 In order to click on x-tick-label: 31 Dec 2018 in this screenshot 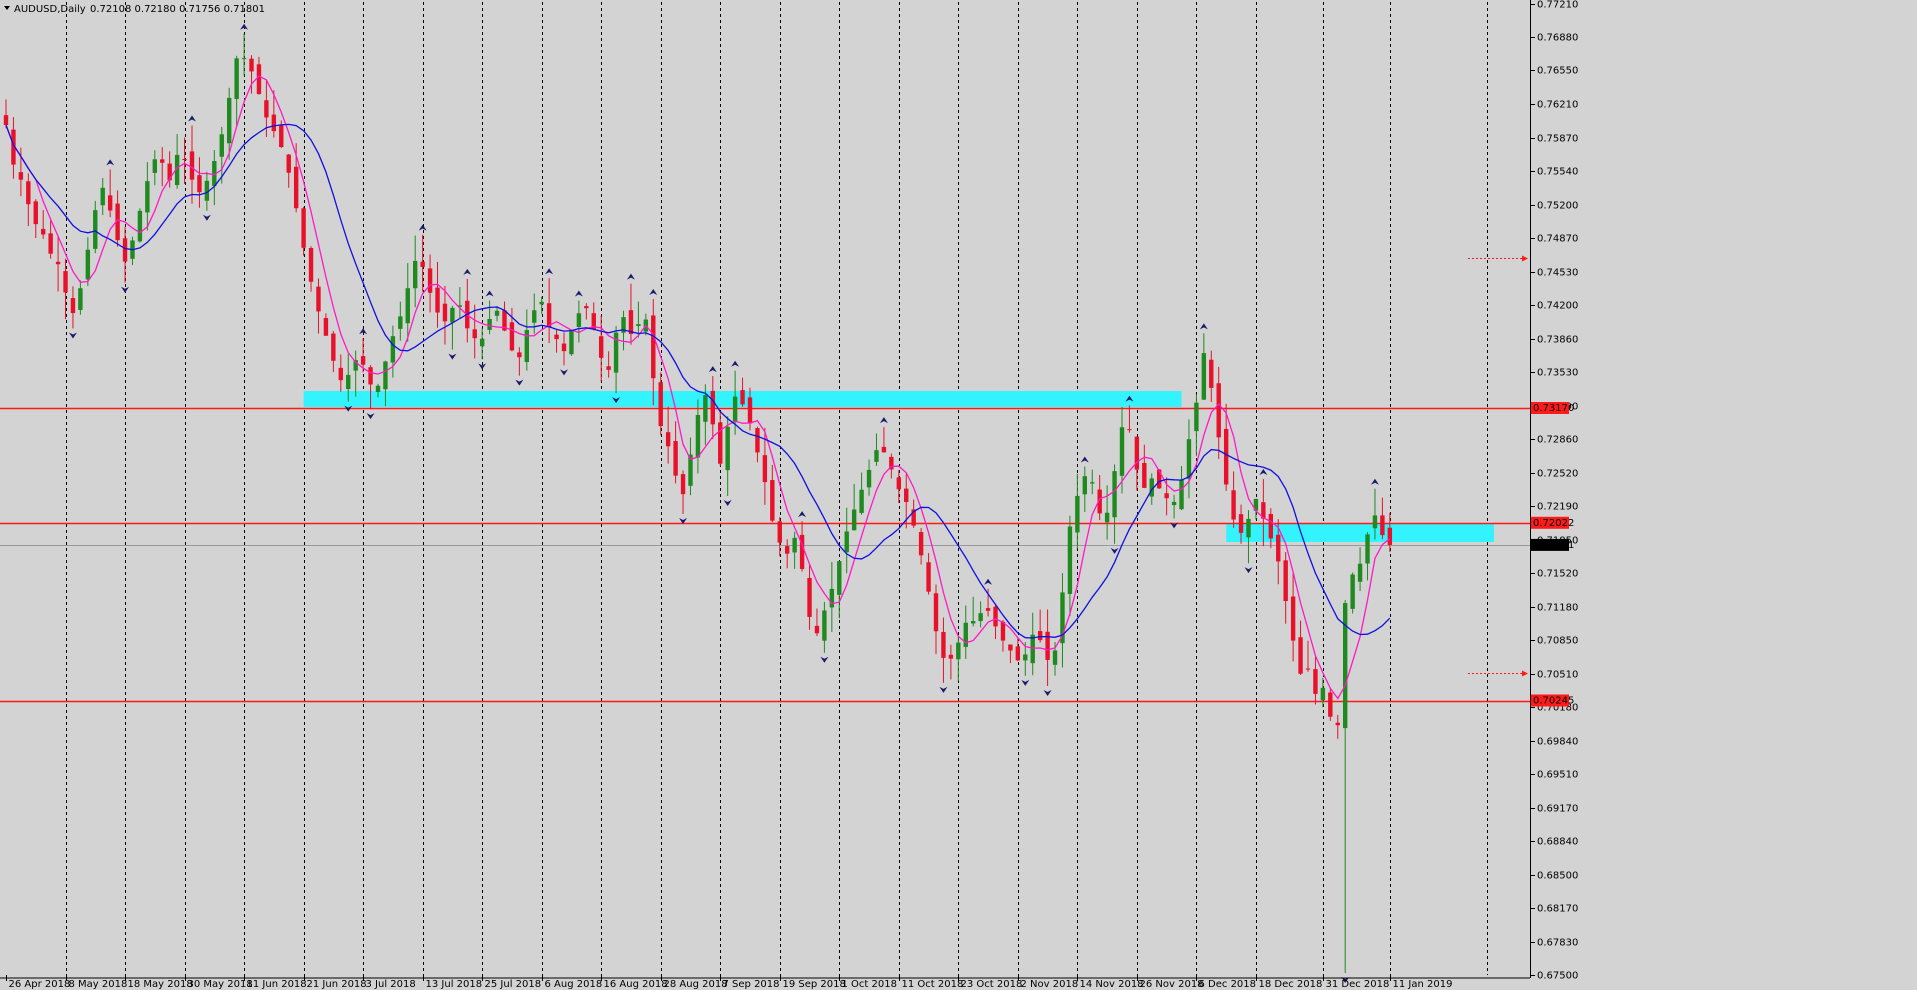, I will do `click(1358, 984)`.